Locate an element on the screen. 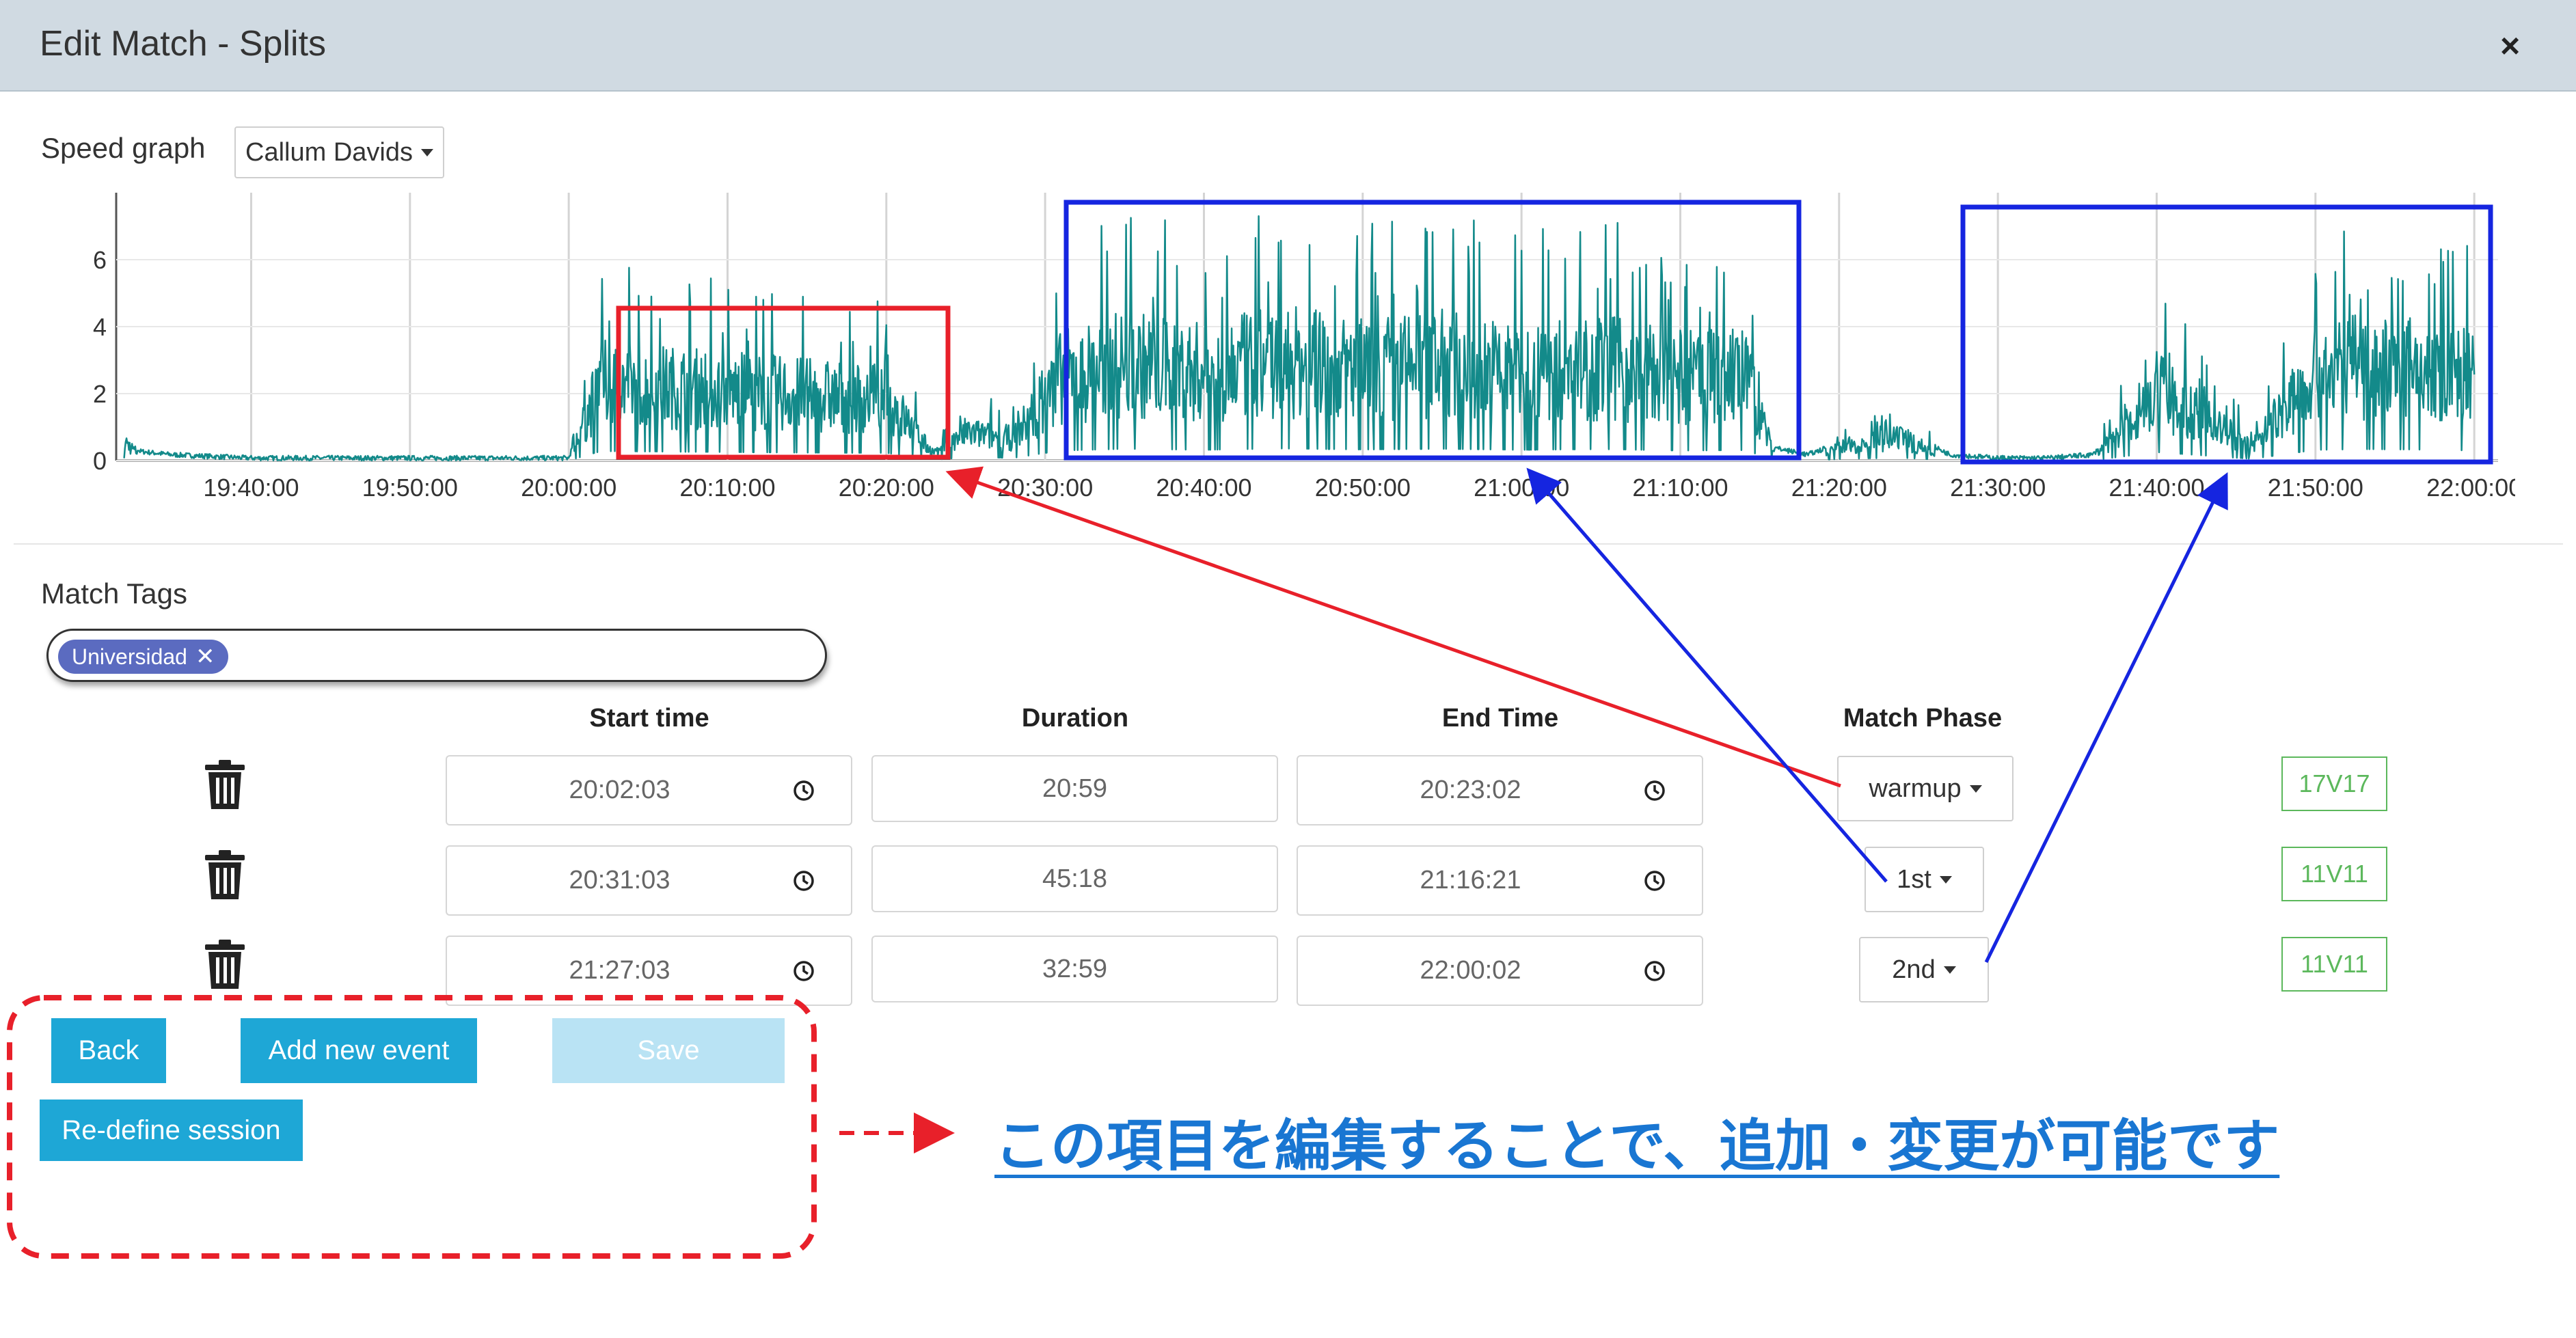 Image resolution: width=2576 pixels, height=1338 pixels. start-time-input: 21:27:03 is located at coordinates (649, 971).